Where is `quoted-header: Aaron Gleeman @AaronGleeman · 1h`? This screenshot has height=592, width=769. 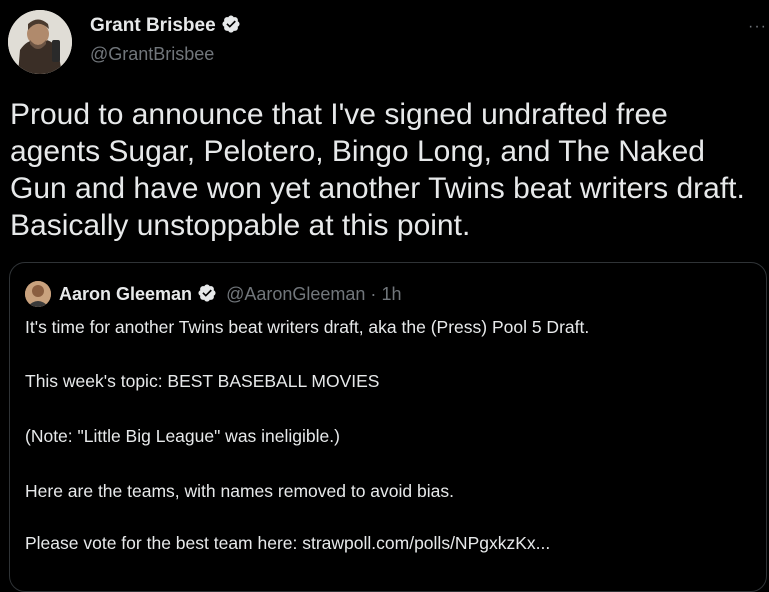
quoted-header: Aaron Gleeman @AaronGleeman · 1h is located at coordinates (230, 295).